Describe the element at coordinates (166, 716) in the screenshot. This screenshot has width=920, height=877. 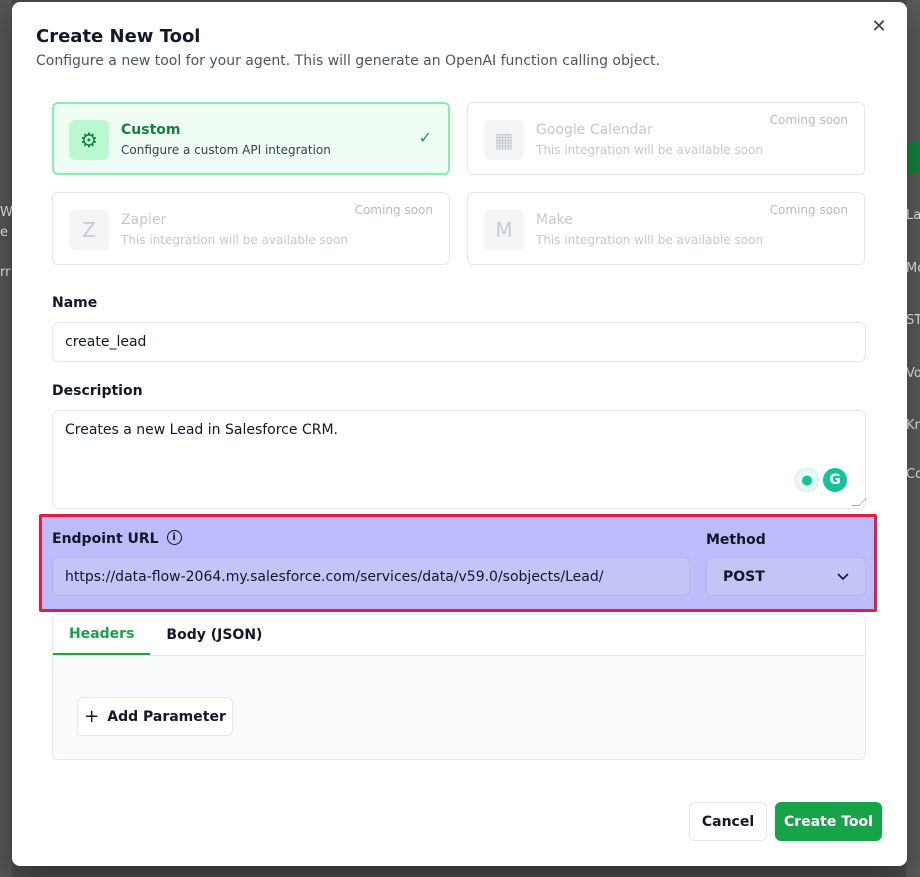
I see `add-parameter-label: Add Parameter` at that location.